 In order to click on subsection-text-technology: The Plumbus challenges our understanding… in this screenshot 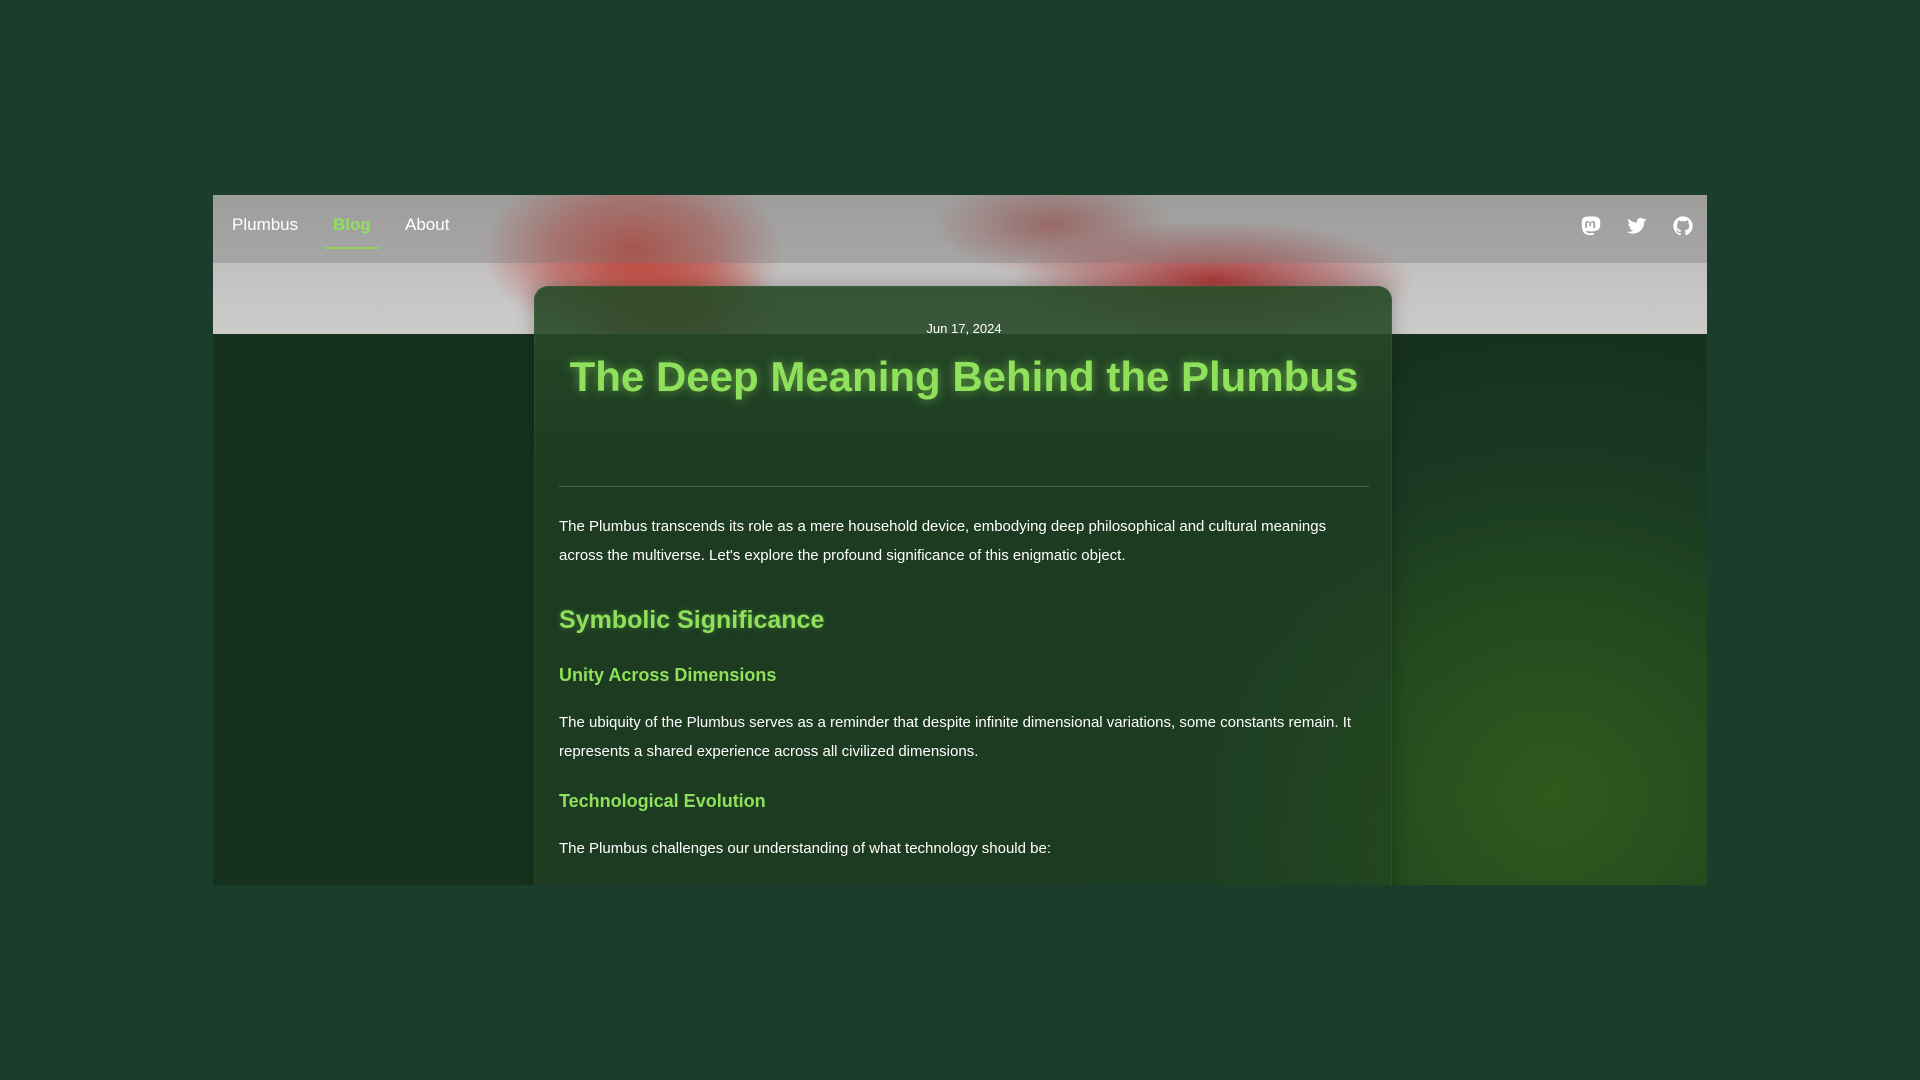, I will do `click(805, 848)`.